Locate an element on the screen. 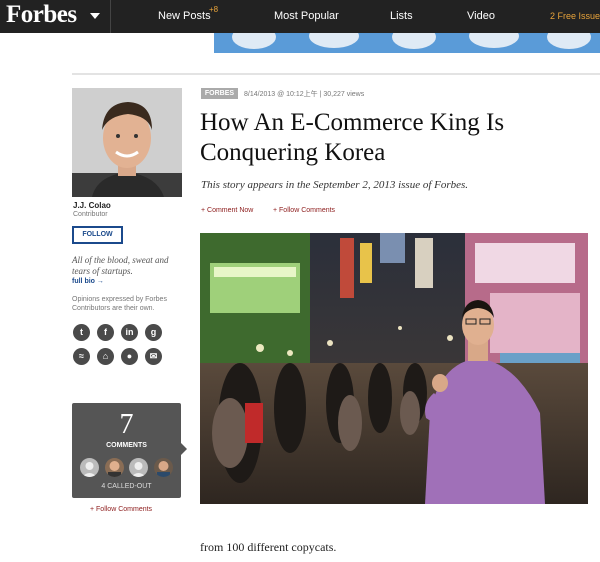 This screenshot has height=562, width=600. follow-comments-link: + Follow Comments is located at coordinates (121, 509).